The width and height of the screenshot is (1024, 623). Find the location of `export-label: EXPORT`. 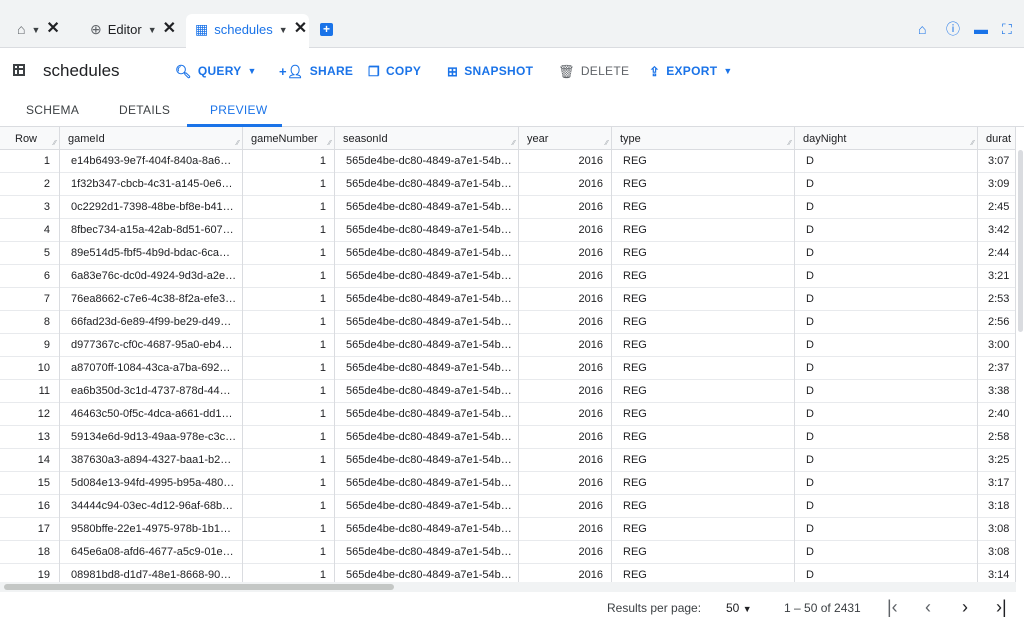

export-label: EXPORT is located at coordinates (692, 71).